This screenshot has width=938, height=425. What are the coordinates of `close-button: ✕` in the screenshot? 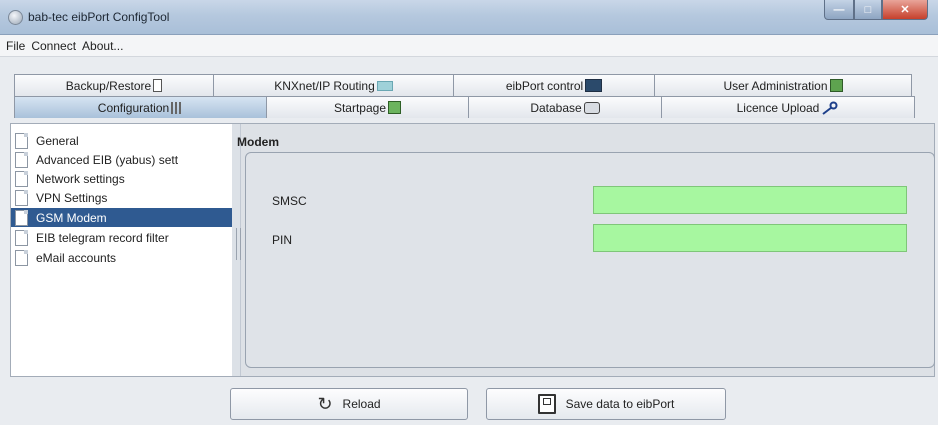 It's located at (905, 10).